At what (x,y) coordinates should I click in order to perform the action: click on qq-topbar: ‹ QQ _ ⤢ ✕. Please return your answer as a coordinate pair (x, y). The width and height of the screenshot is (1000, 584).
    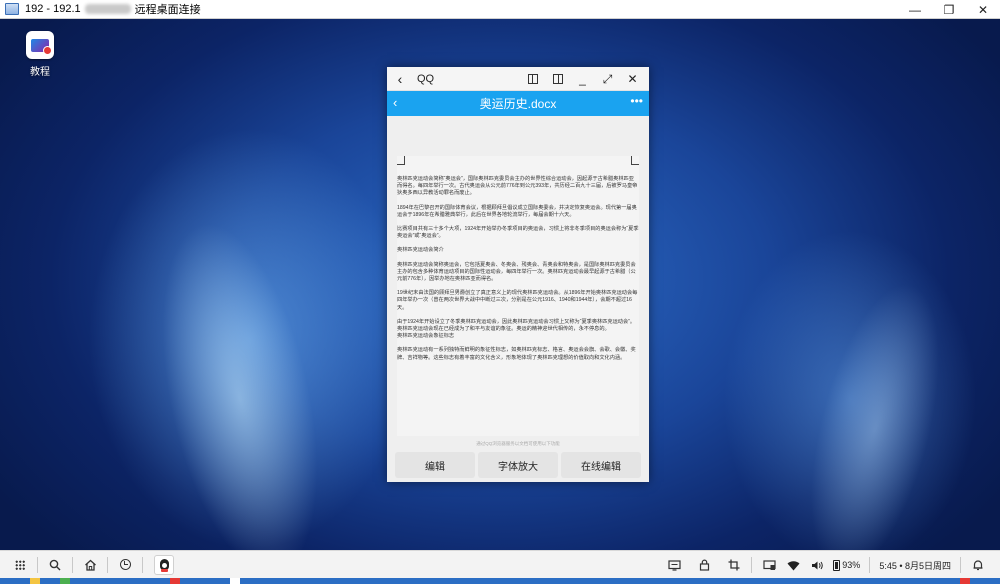
    Looking at the image, I should click on (518, 79).